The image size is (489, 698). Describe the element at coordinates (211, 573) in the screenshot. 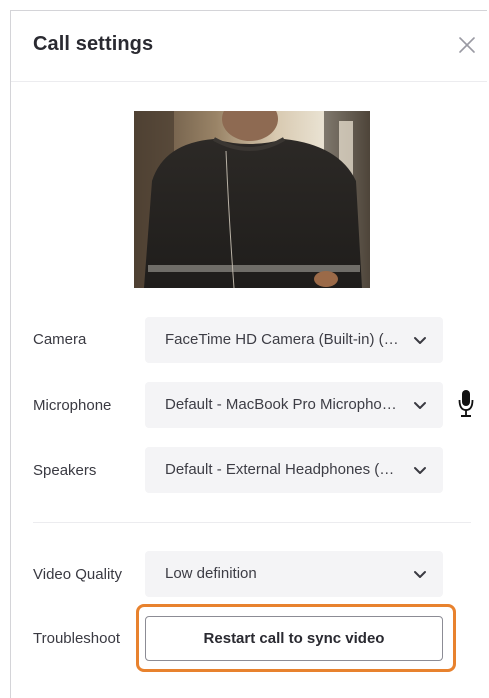

I see `video-quality-select-value: Low definition` at that location.